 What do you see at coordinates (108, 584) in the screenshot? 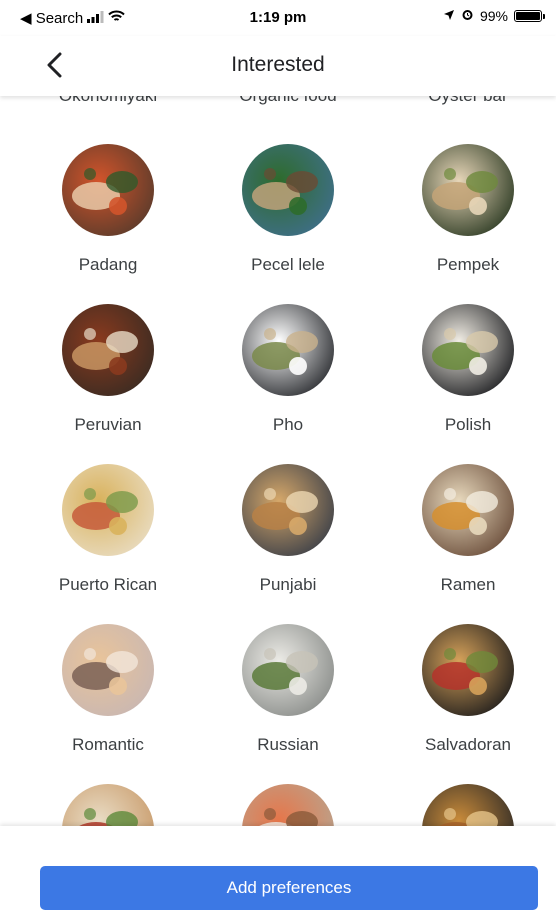
I see `cuisine-label: Puerto Rican` at bounding box center [108, 584].